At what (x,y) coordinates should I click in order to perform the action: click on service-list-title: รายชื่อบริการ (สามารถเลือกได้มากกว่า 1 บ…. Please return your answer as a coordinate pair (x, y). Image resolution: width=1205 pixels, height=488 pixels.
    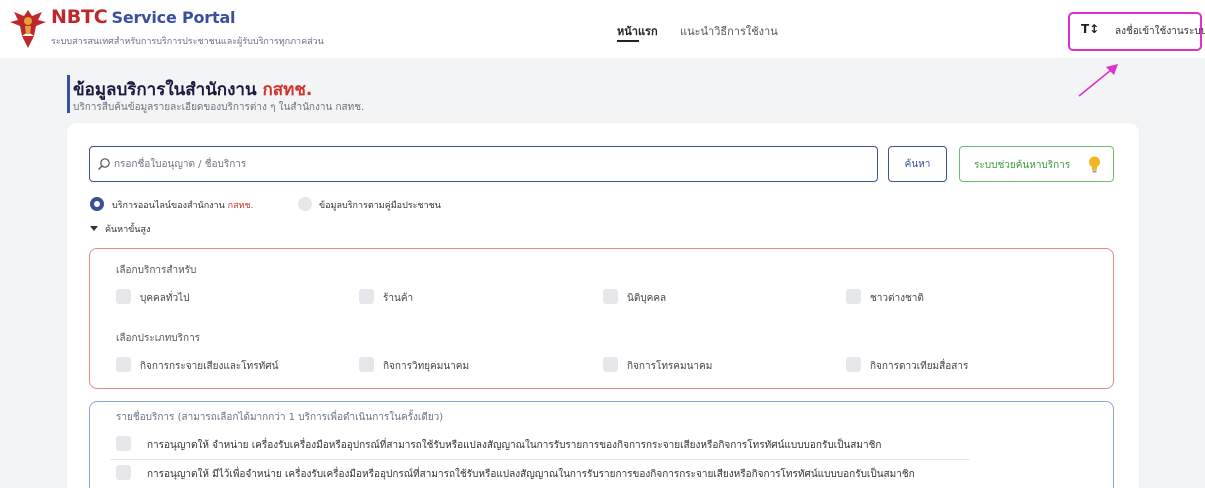
    Looking at the image, I should click on (280, 417).